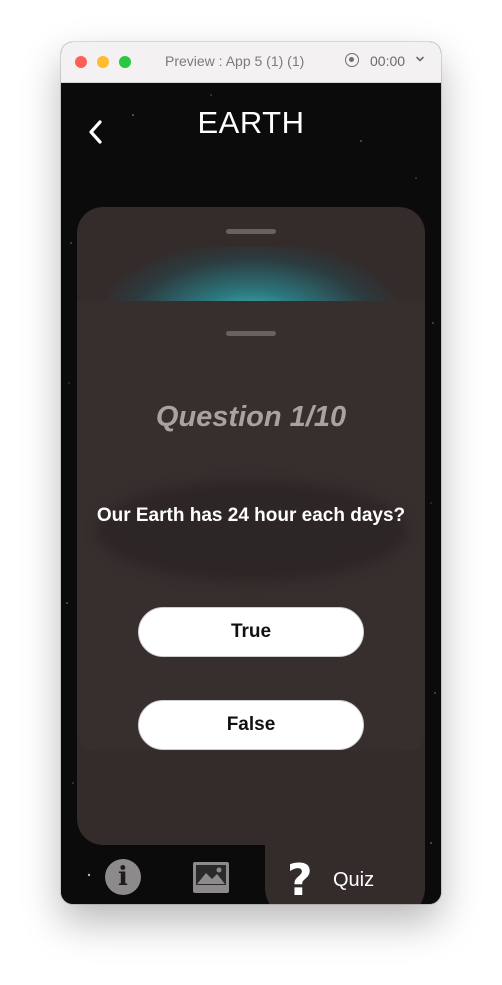 The image size is (502, 985). Describe the element at coordinates (300, 879) in the screenshot. I see `question-icon: ?` at that location.